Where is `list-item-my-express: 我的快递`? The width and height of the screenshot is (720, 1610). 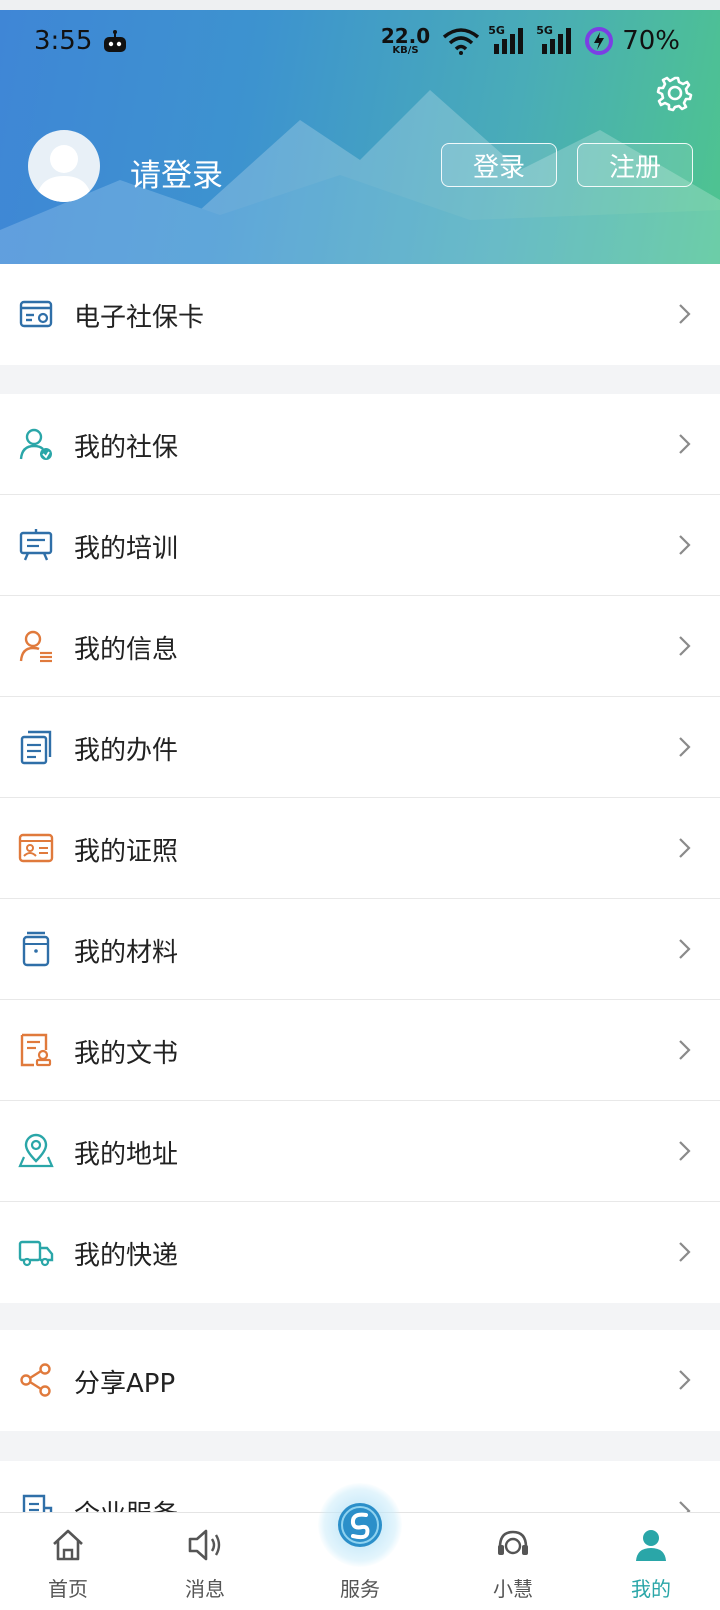 list-item-my-express: 我的快递 is located at coordinates (360, 1252).